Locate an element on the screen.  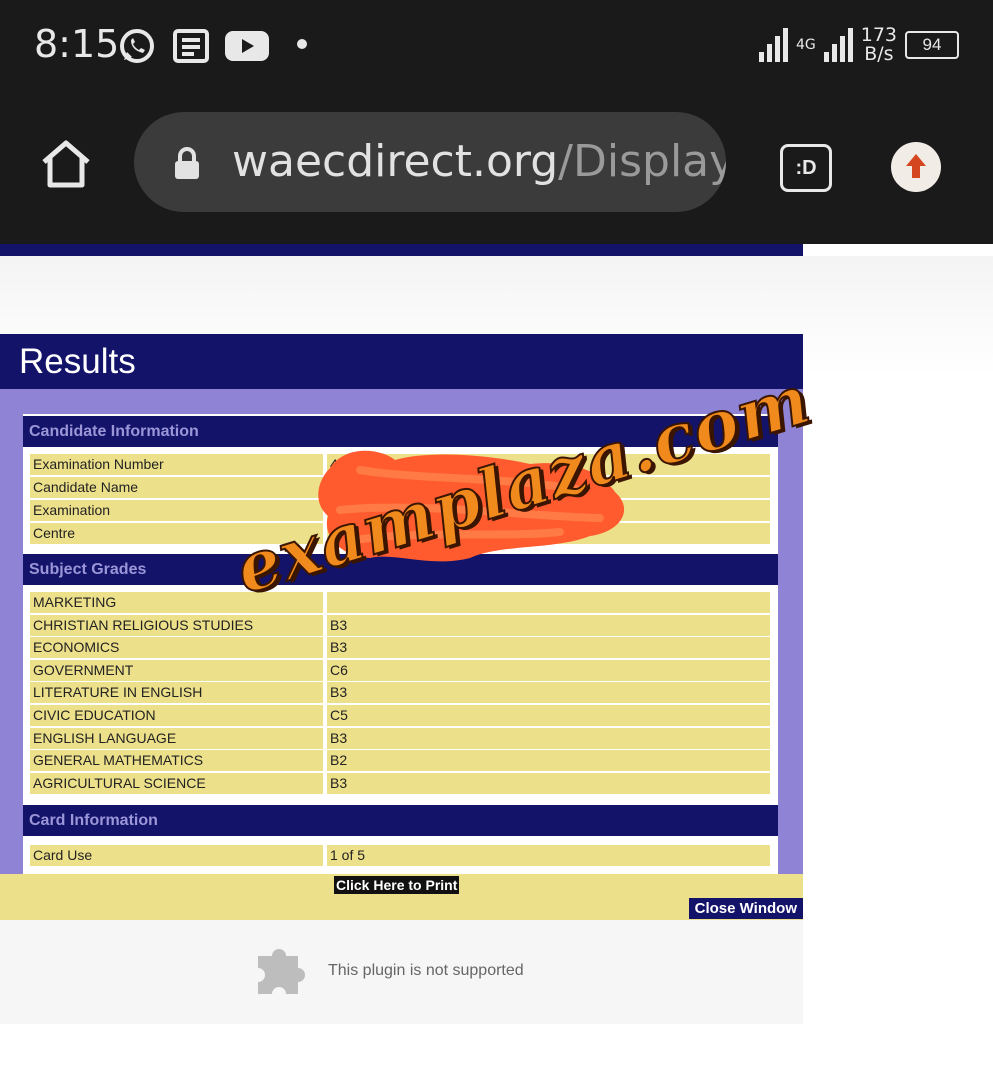
subject-grade-row: CHRISTIAN RELIGIOUS STUDIES B3 is located at coordinates (400, 625).